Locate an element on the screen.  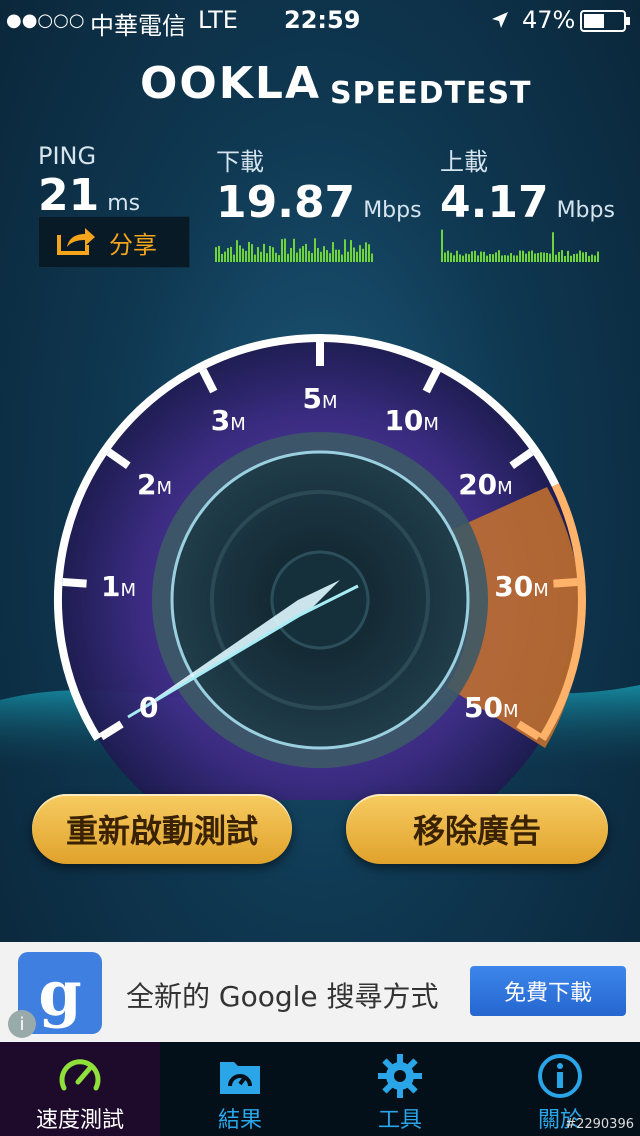
info-icon is located at coordinates (560, 1076).